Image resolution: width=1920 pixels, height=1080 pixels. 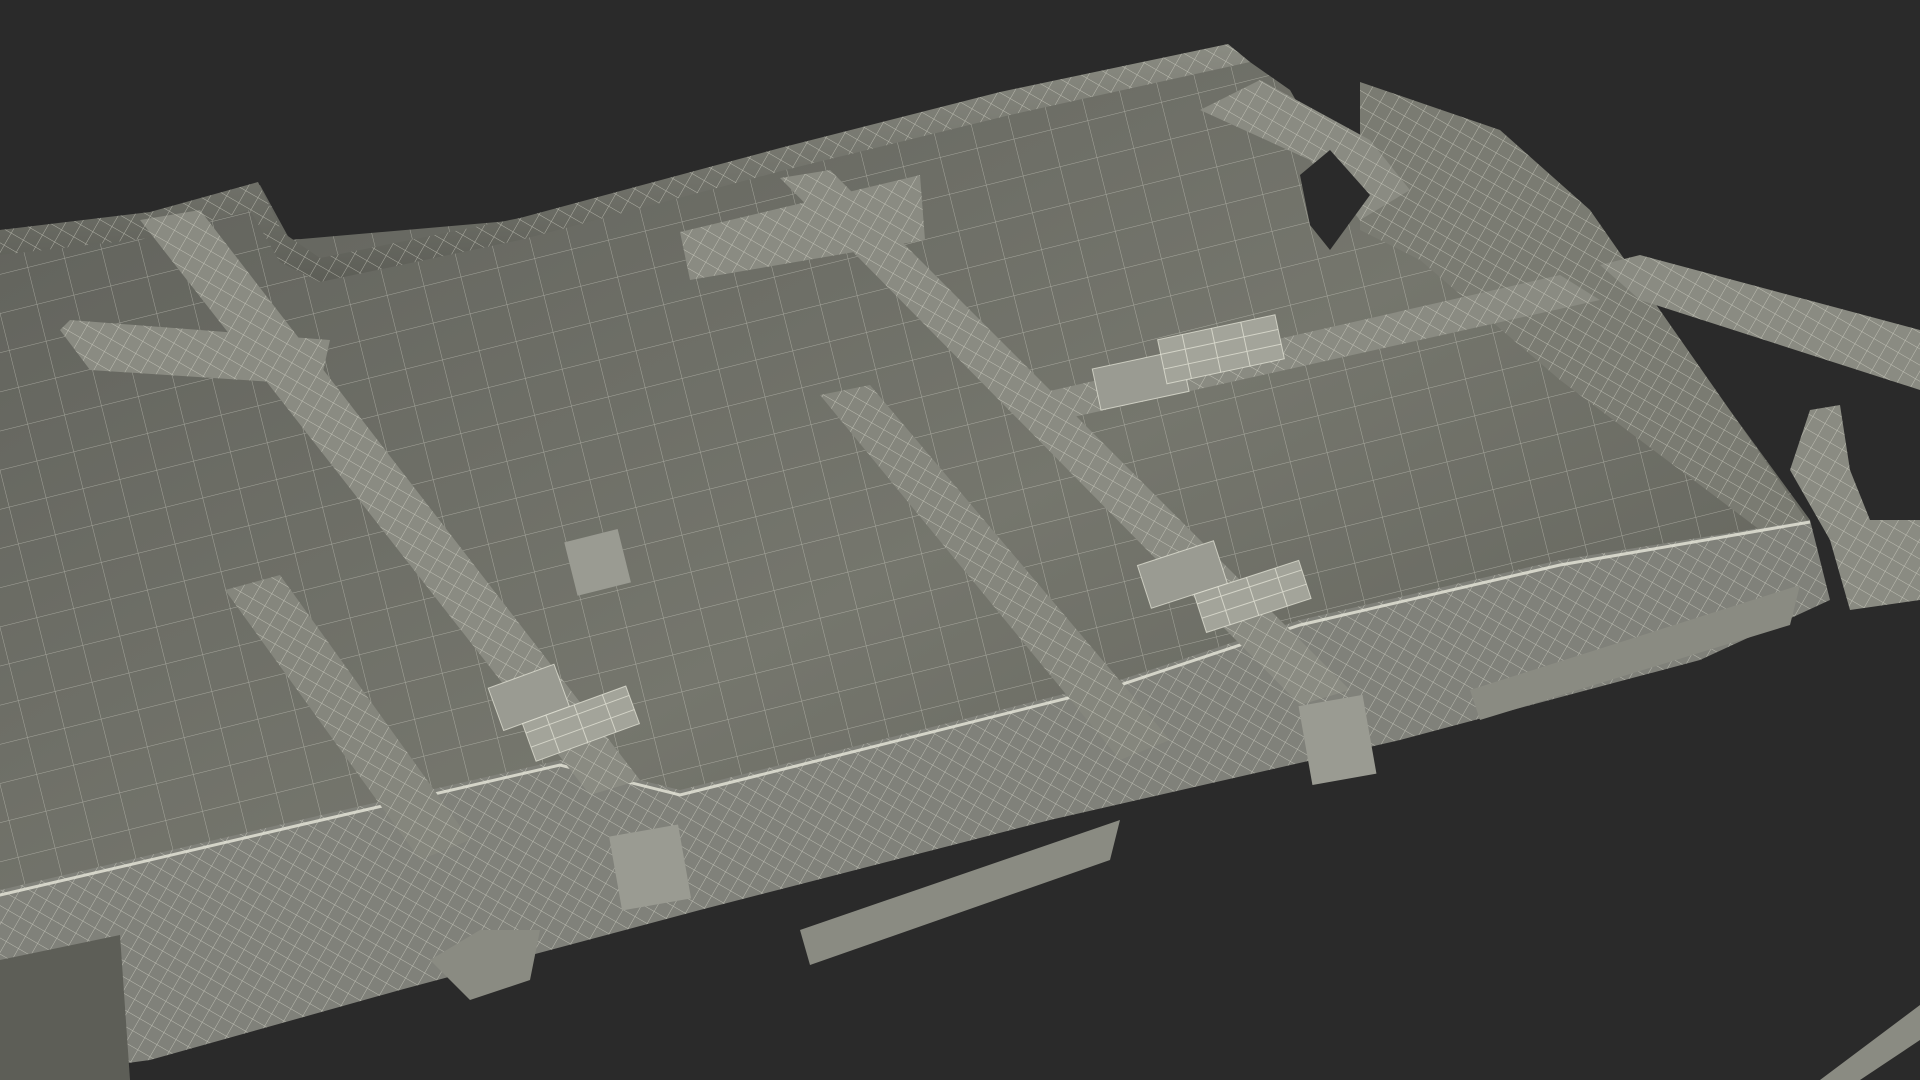 I want to click on rim-clip-front-left, so click(x=650, y=867).